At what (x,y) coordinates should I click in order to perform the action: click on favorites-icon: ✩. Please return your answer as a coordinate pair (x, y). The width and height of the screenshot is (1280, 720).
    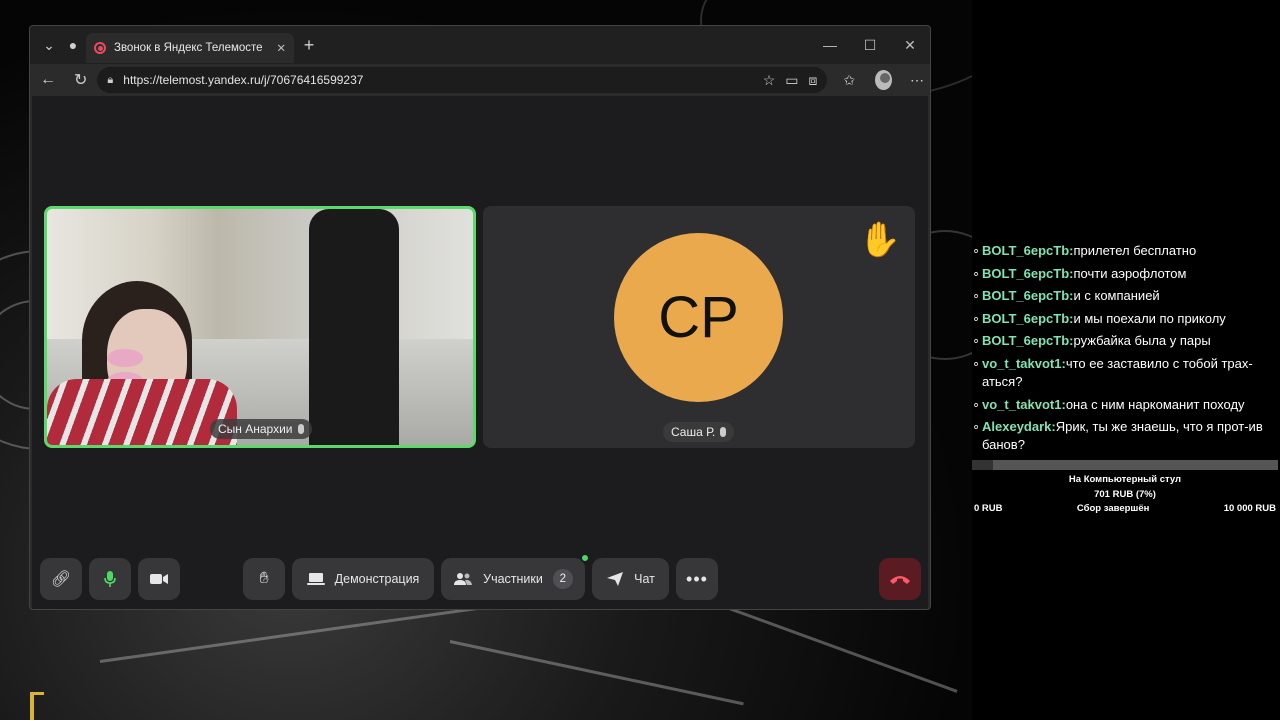
    Looking at the image, I should click on (849, 80).